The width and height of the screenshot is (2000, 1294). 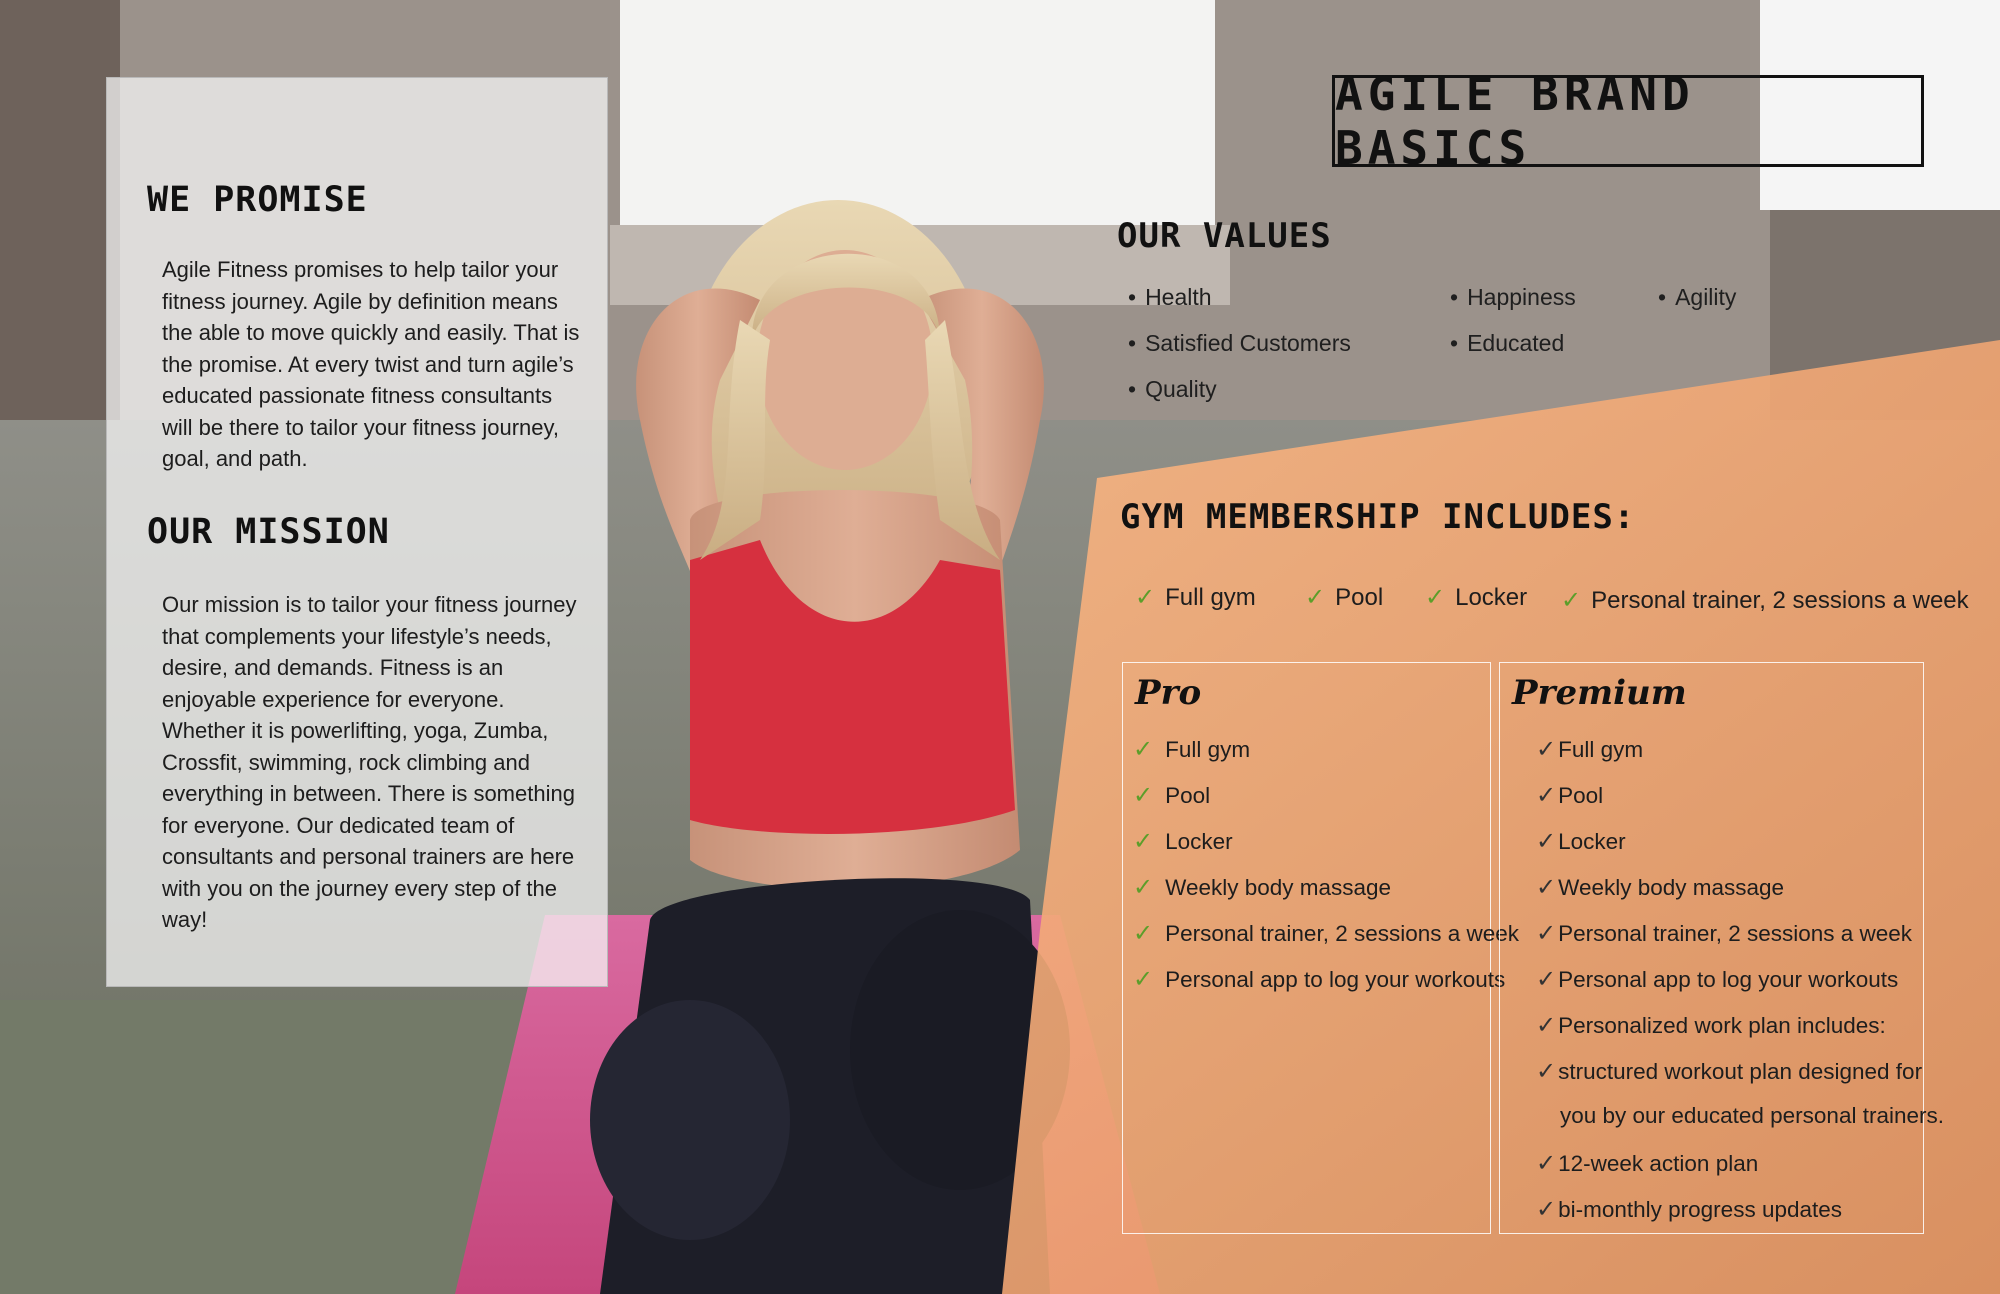 I want to click on premium-feature: ✓structured workout plan designed for, so click(x=1729, y=1071).